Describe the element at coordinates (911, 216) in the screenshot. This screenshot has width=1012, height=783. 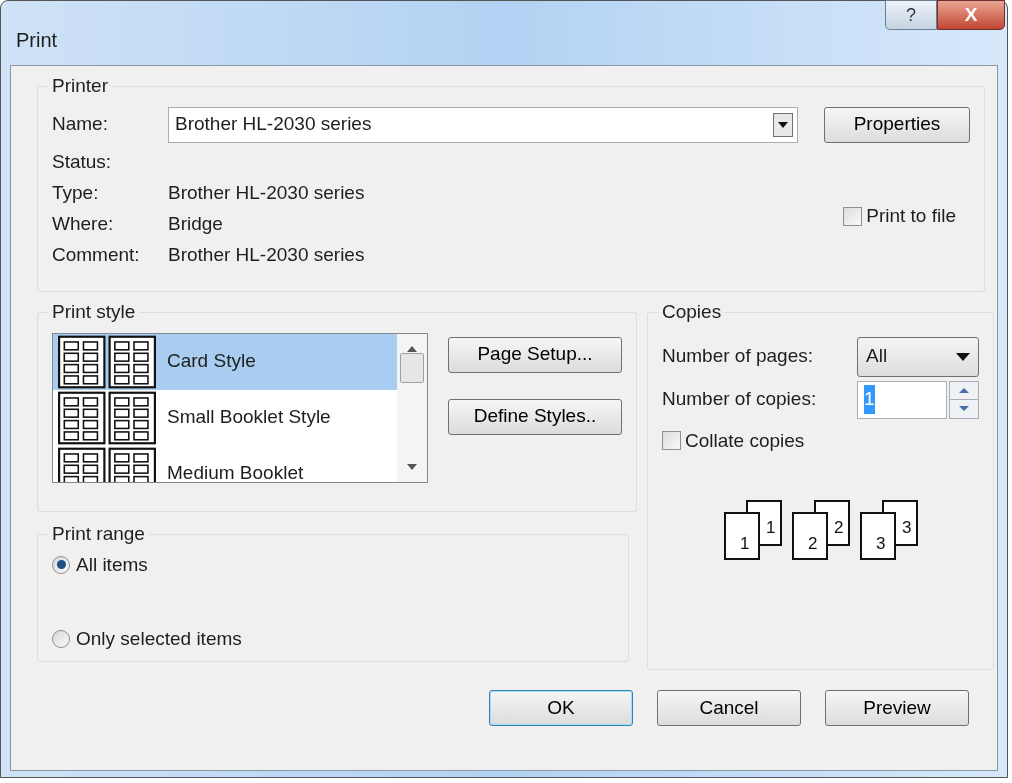
I see `checkbox-label: Print to file` at that location.